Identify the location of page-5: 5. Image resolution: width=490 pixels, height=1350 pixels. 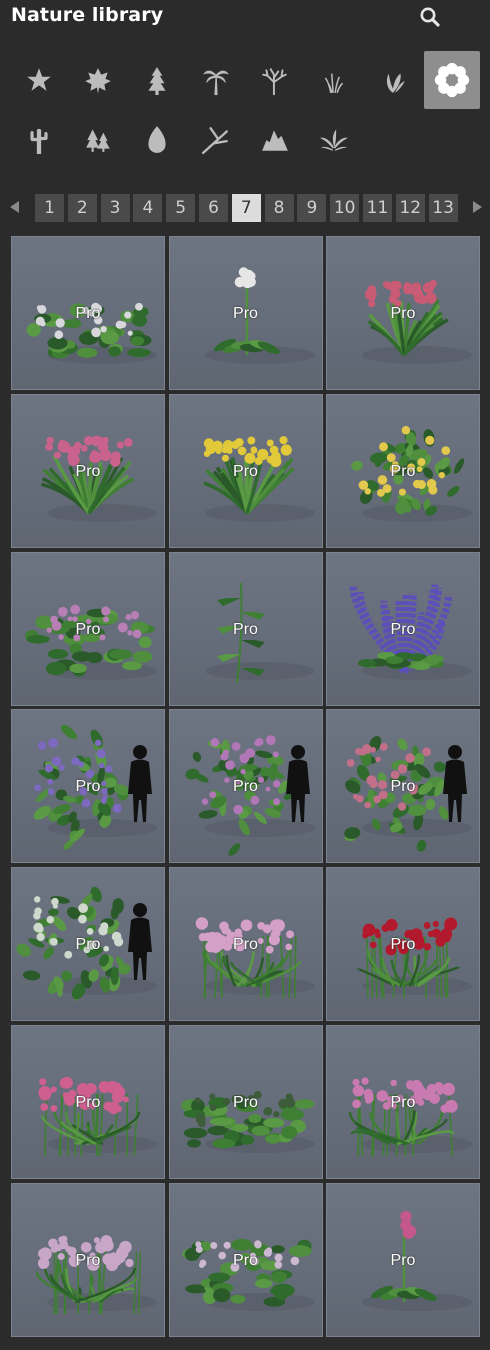
(181, 208).